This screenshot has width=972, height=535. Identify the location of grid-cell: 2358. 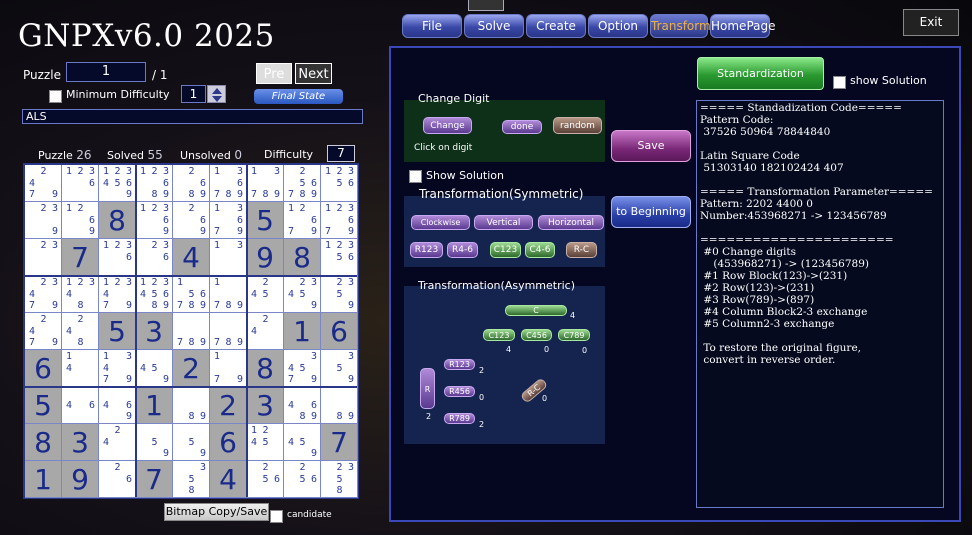
(339, 479).